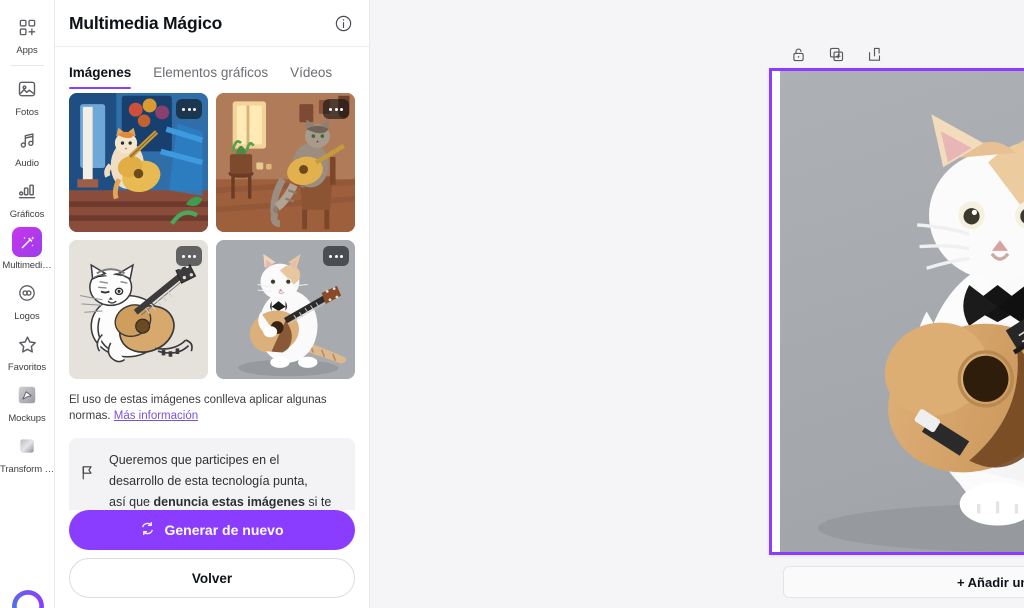  I want to click on tip-line-2: desarrollo de esta tecnología punta,, so click(208, 481).